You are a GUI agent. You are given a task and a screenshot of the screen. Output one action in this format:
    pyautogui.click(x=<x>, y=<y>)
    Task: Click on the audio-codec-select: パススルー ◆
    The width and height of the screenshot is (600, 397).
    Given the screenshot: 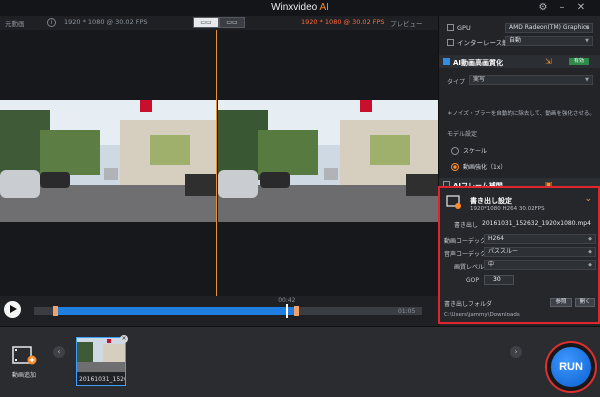 What is the action you would take?
    pyautogui.click(x=540, y=252)
    